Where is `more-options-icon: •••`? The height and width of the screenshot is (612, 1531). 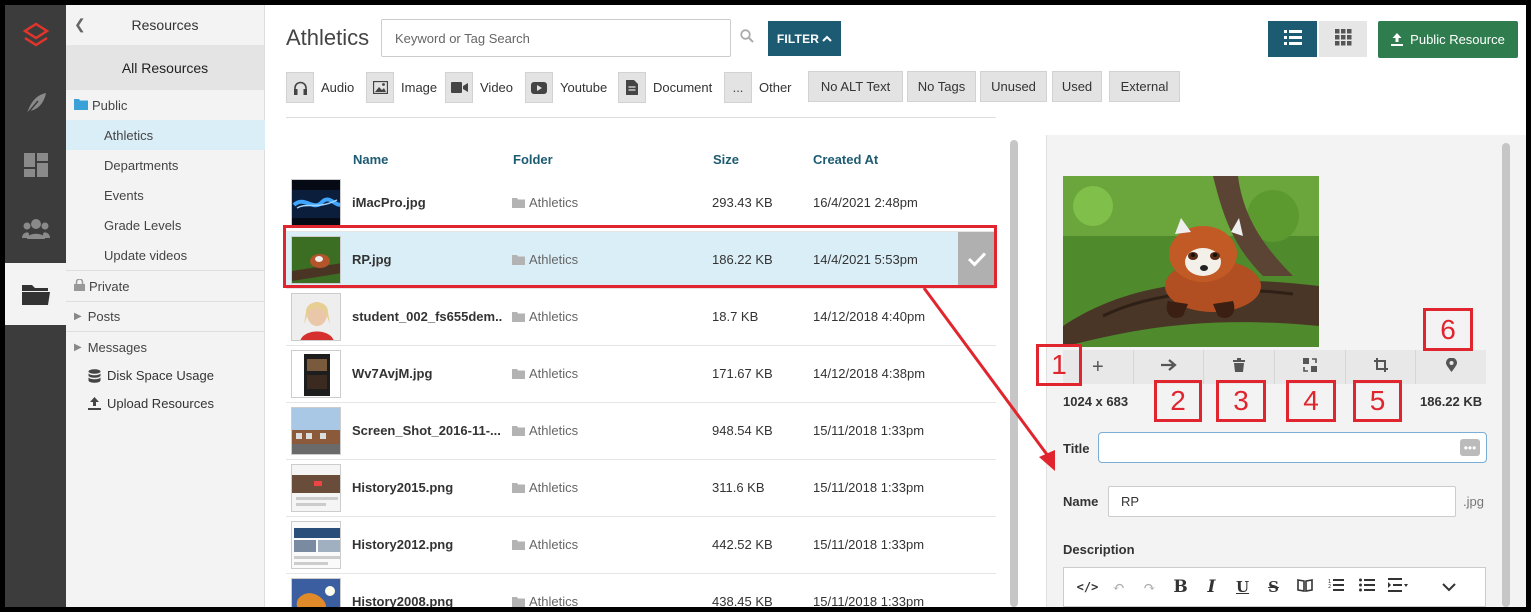
more-options-icon: ••• is located at coordinates (1470, 447).